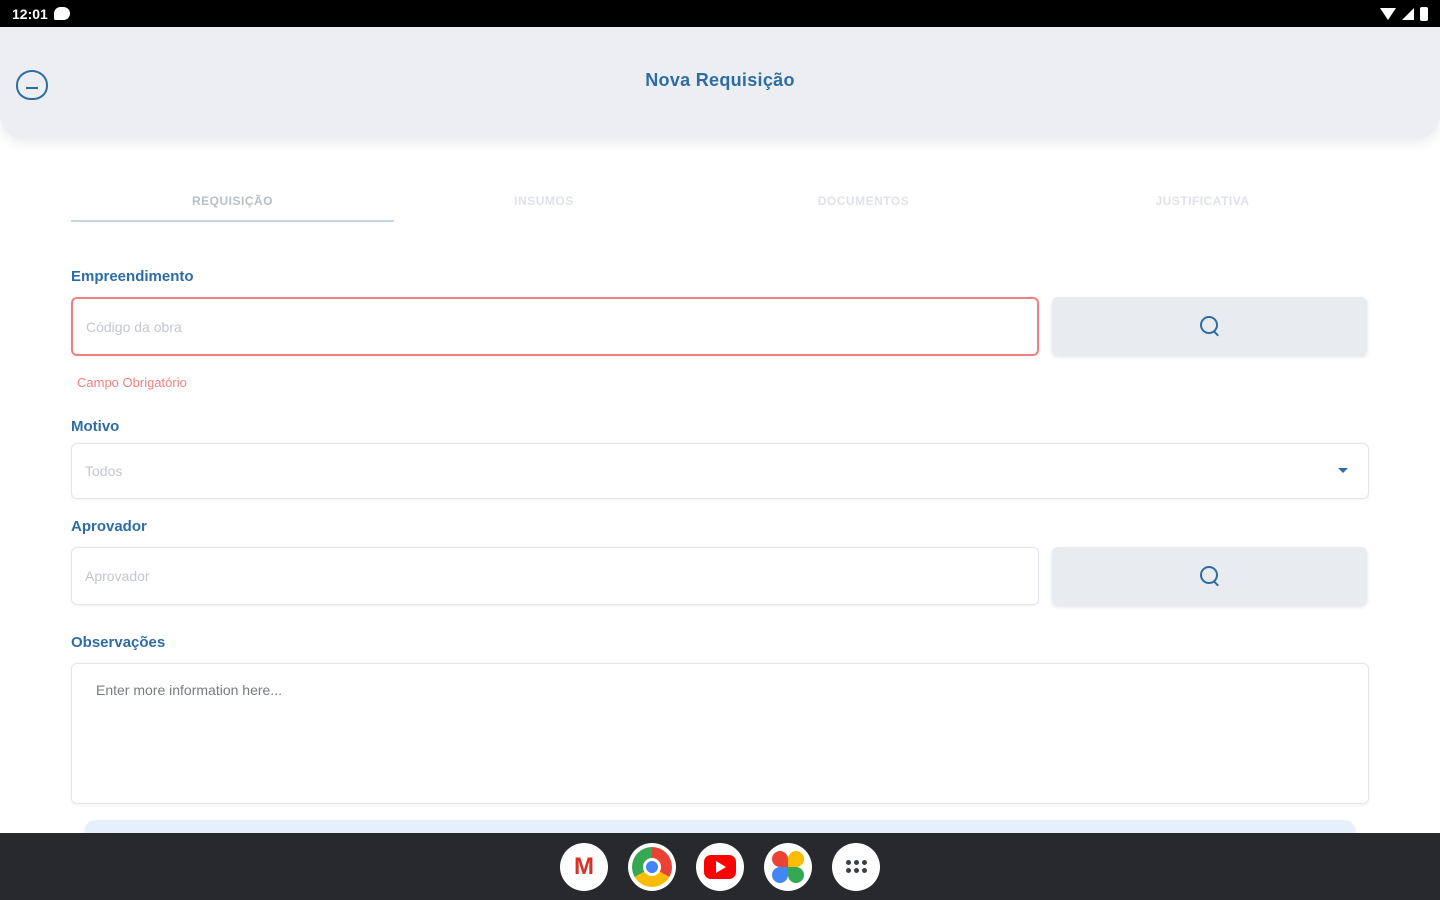 Image resolution: width=1440 pixels, height=900 pixels. Describe the element at coordinates (1424, 13) in the screenshot. I see `battery-icon` at that location.